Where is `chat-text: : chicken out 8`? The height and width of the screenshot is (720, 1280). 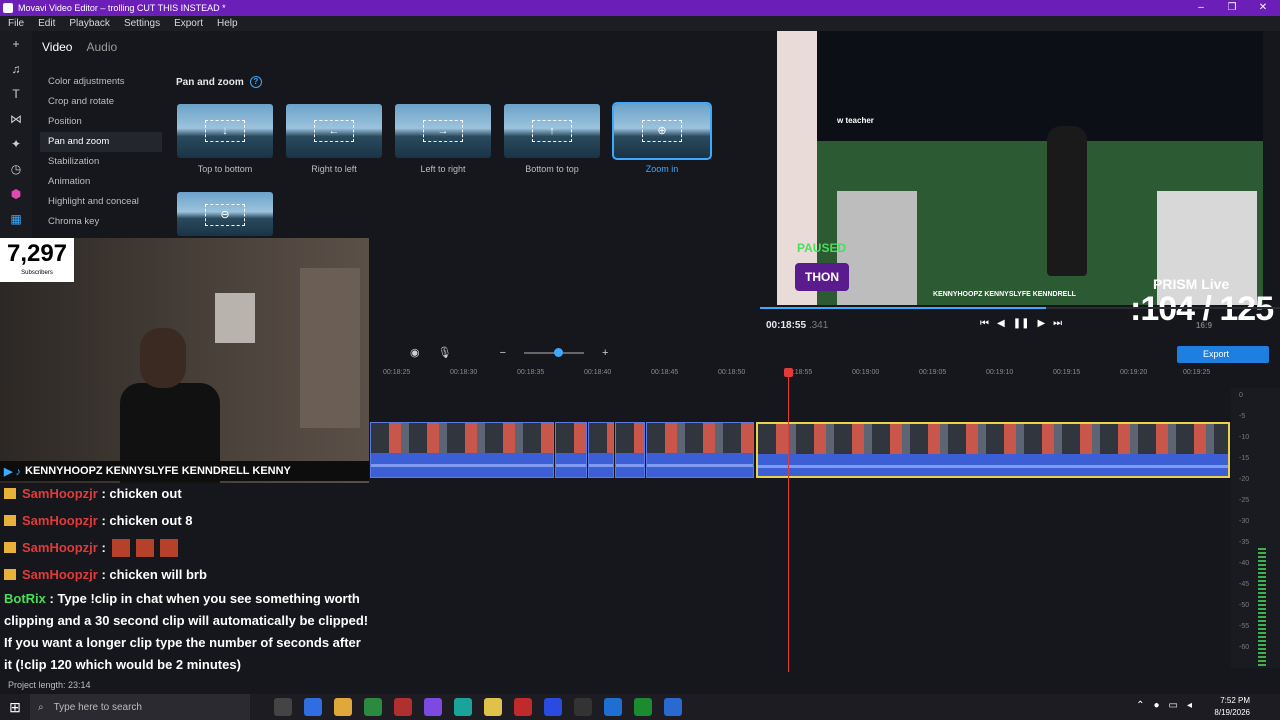
chat-text: : chicken out 8 is located at coordinates (147, 520).